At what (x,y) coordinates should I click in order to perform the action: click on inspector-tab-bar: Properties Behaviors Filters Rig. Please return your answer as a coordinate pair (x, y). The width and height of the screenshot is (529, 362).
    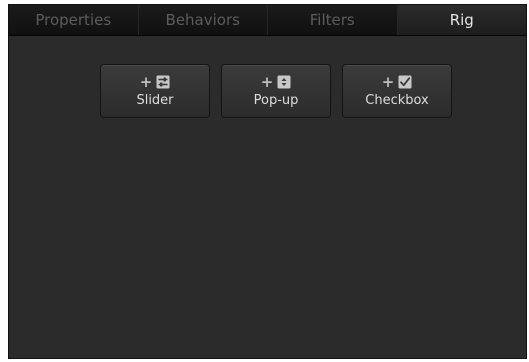
    Looking at the image, I should click on (267, 20).